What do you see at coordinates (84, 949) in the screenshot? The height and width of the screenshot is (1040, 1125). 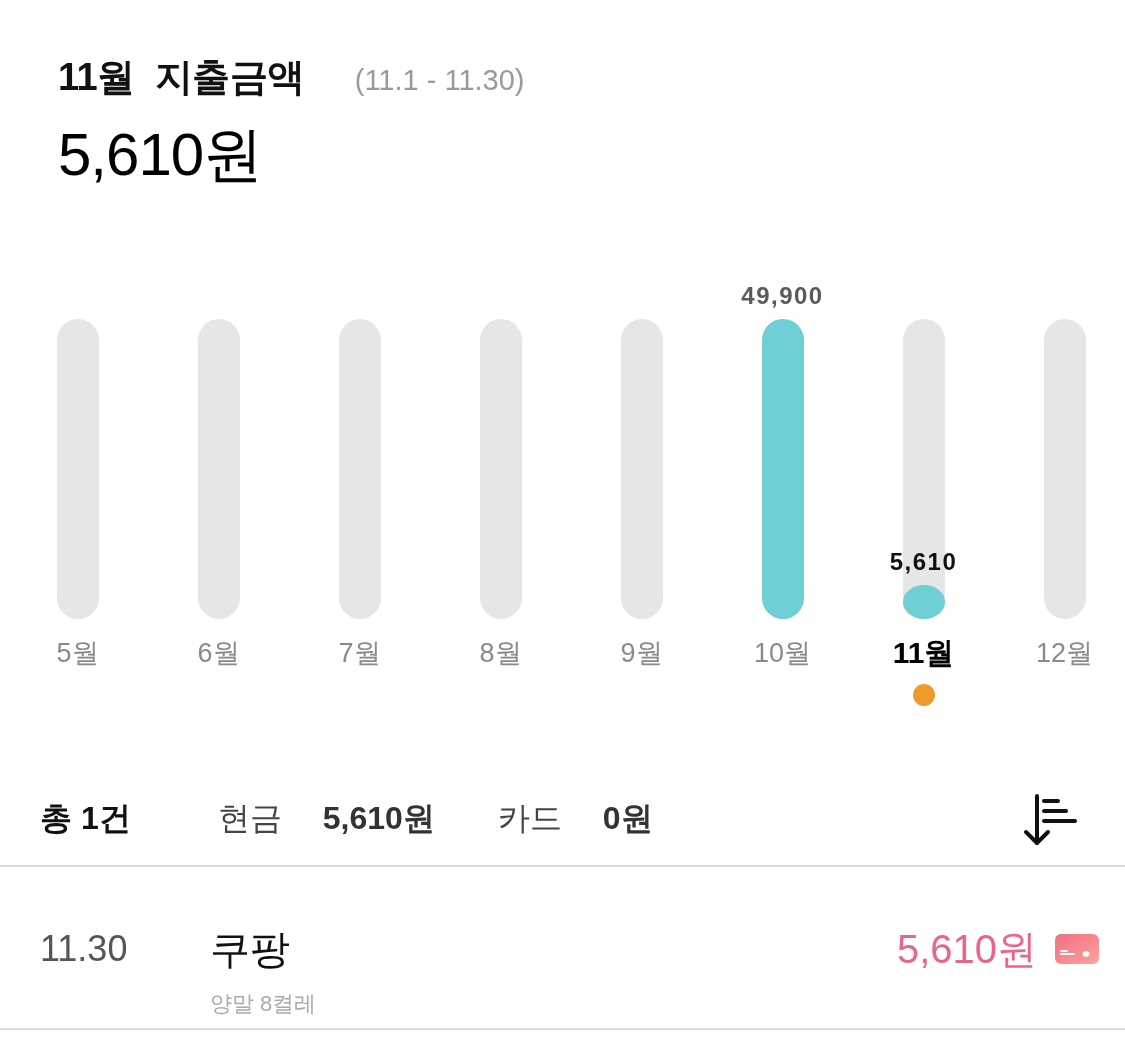 I see `transaction-date: 11.30` at bounding box center [84, 949].